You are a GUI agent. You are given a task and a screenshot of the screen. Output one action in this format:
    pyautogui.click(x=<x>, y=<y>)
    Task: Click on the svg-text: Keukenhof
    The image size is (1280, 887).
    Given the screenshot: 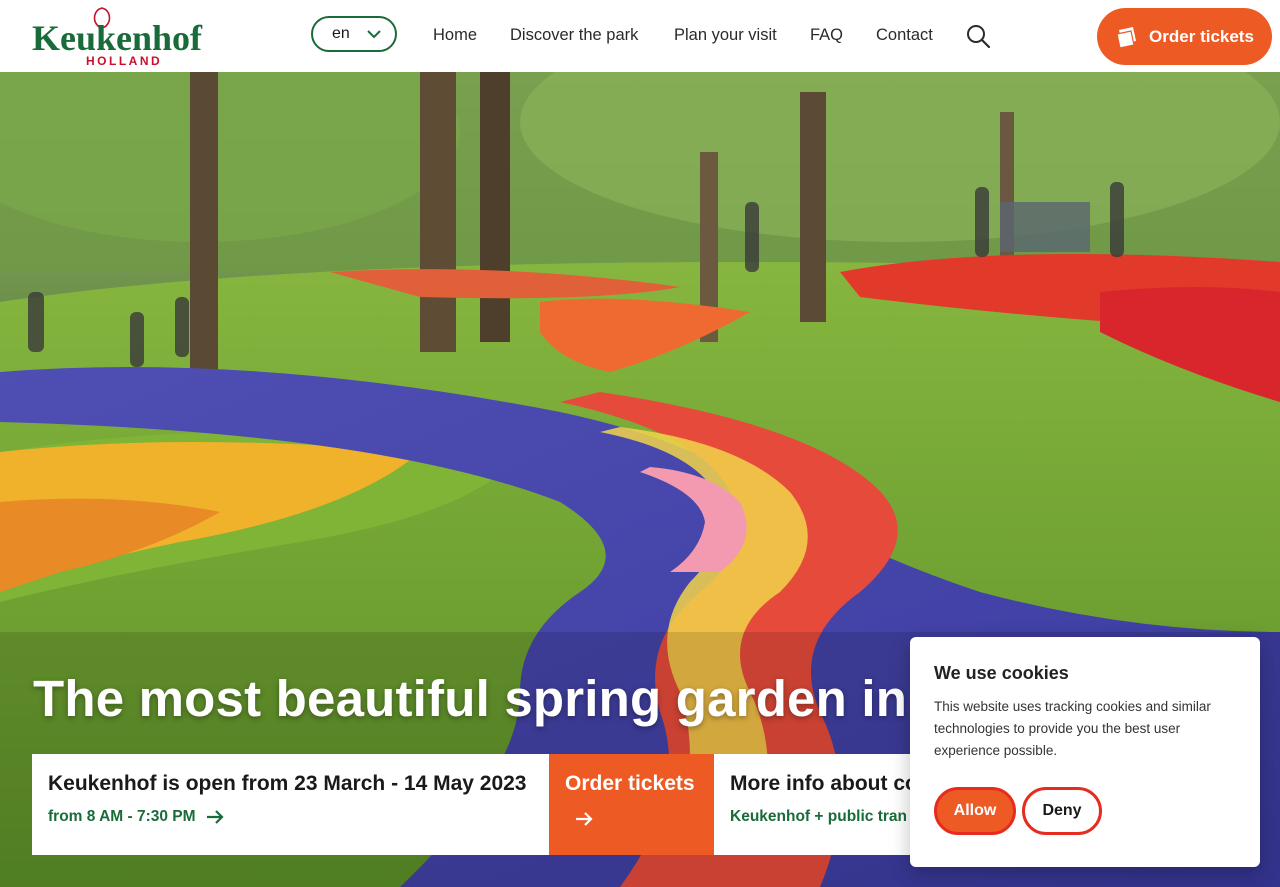 What is the action you would take?
    pyautogui.click(x=117, y=38)
    